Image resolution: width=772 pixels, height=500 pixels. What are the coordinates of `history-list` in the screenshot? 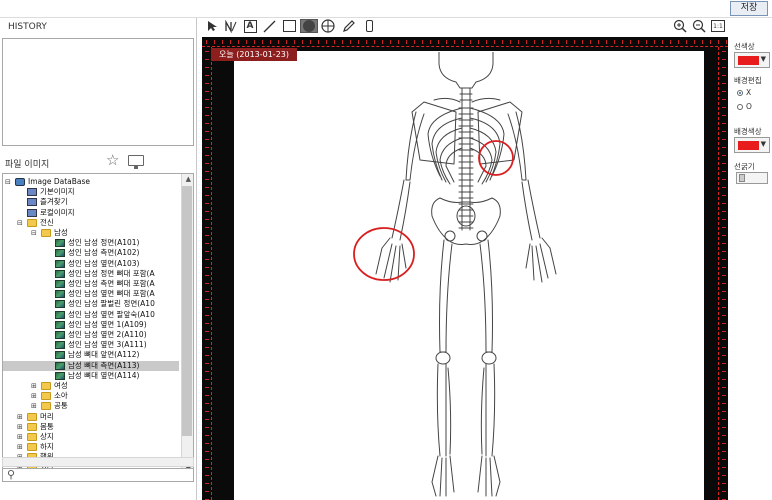 It's located at (98, 92).